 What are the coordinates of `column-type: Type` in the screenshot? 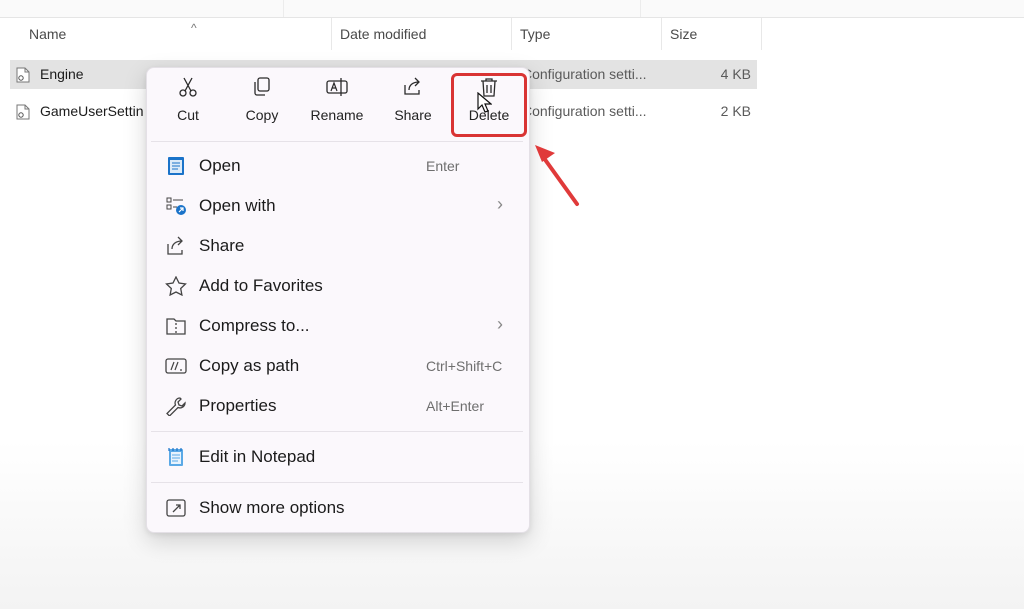 It's located at (587, 34).